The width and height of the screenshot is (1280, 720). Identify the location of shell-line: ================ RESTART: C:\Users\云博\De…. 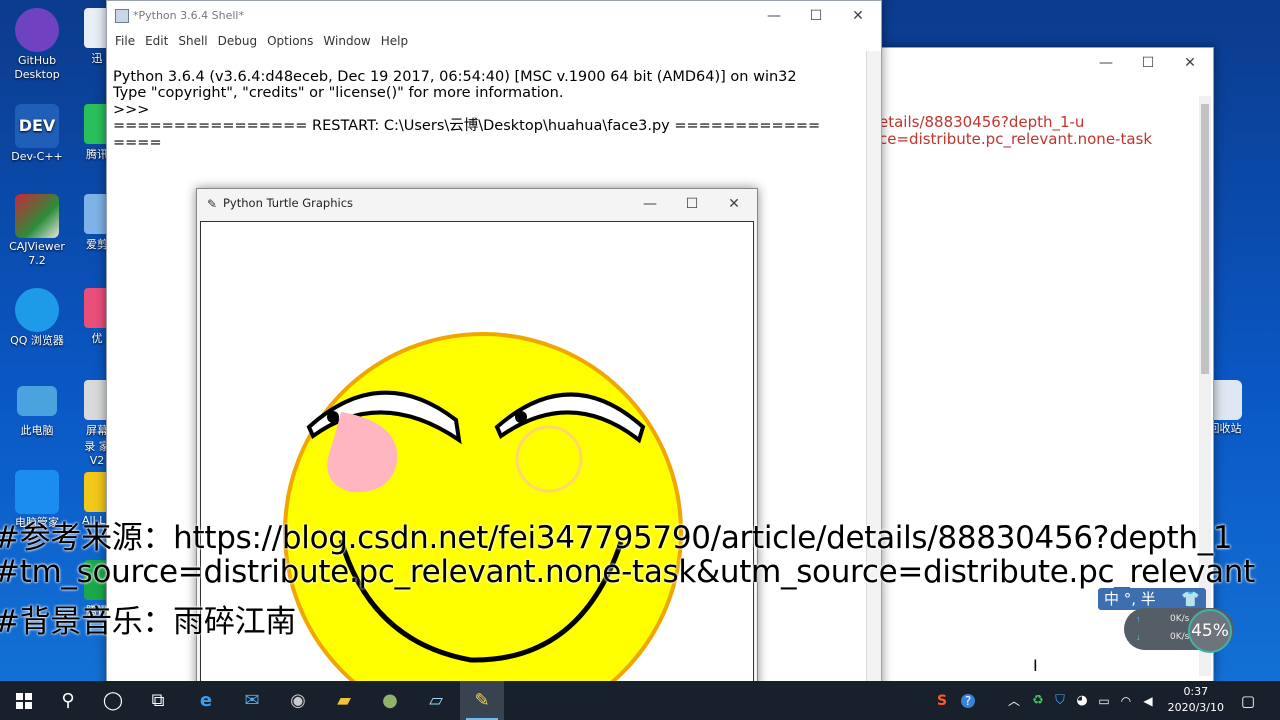
(467, 126).